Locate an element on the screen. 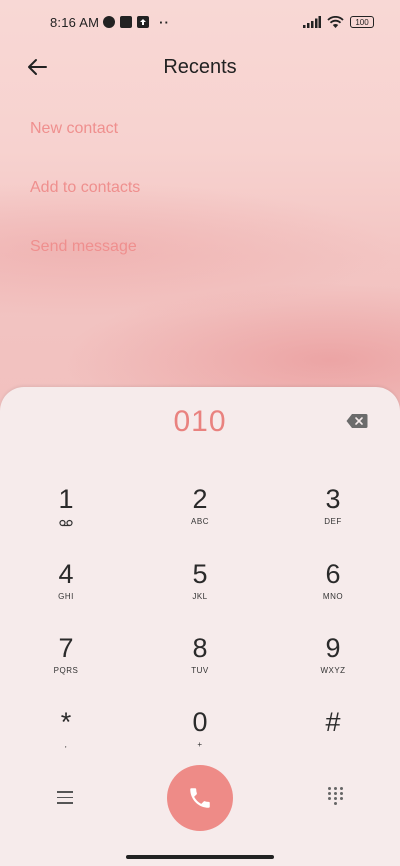 The height and width of the screenshot is (866, 400). notification-square-icon is located at coordinates (126, 22).